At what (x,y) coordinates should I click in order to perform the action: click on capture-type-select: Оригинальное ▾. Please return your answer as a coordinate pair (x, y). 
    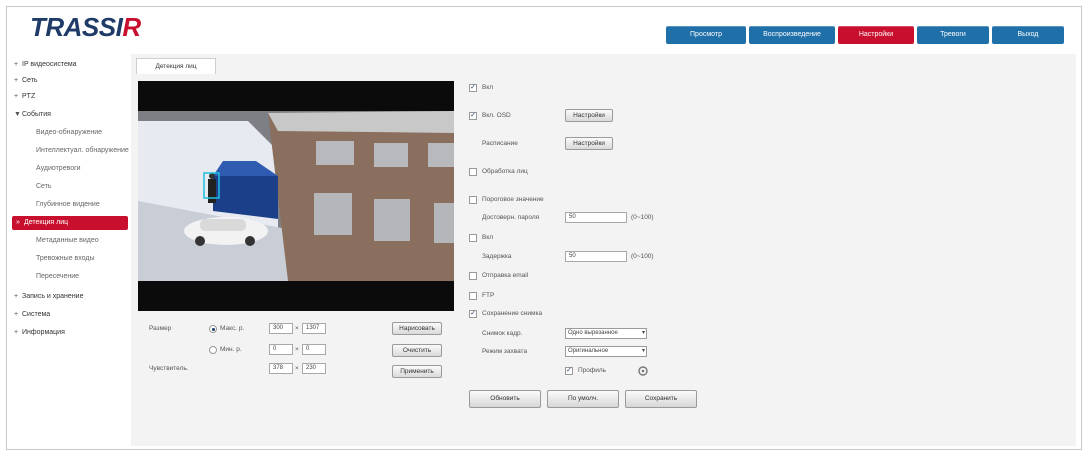
    Looking at the image, I should click on (606, 351).